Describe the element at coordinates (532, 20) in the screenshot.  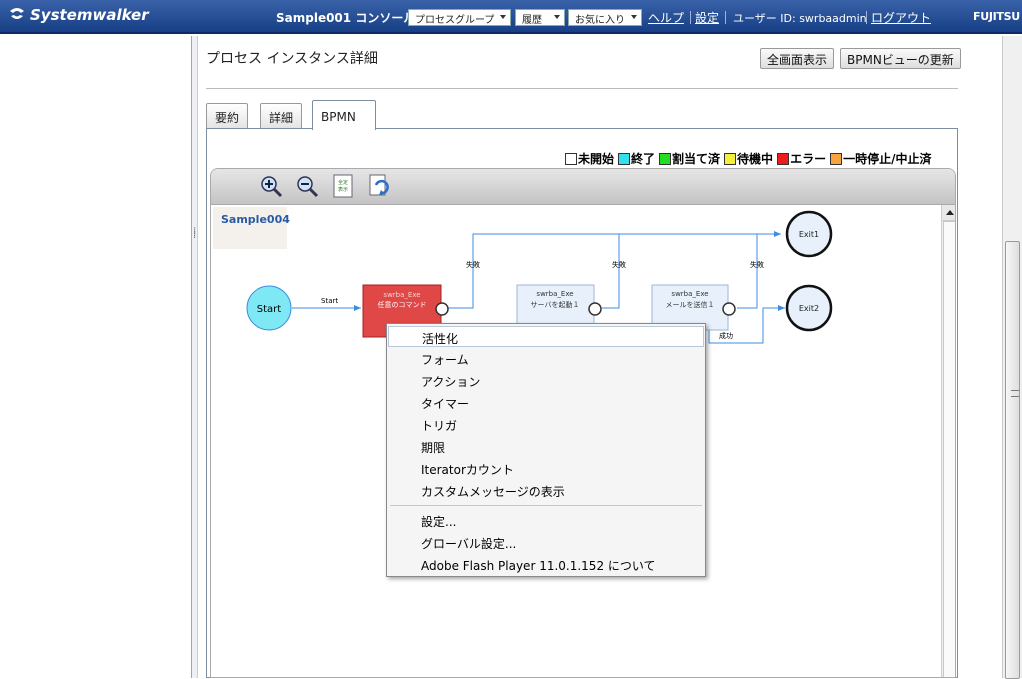
I see `history-menu-label: 履歴` at that location.